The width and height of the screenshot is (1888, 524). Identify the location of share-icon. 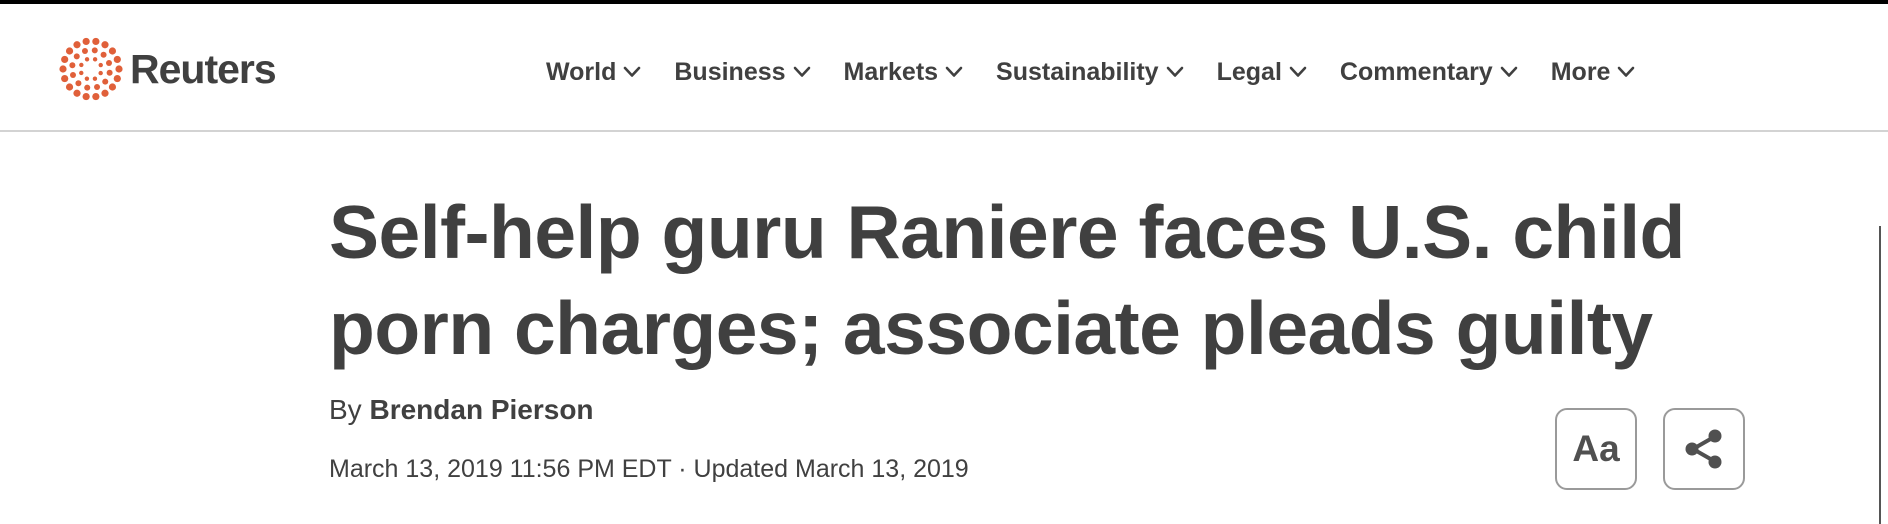
(1703, 449).